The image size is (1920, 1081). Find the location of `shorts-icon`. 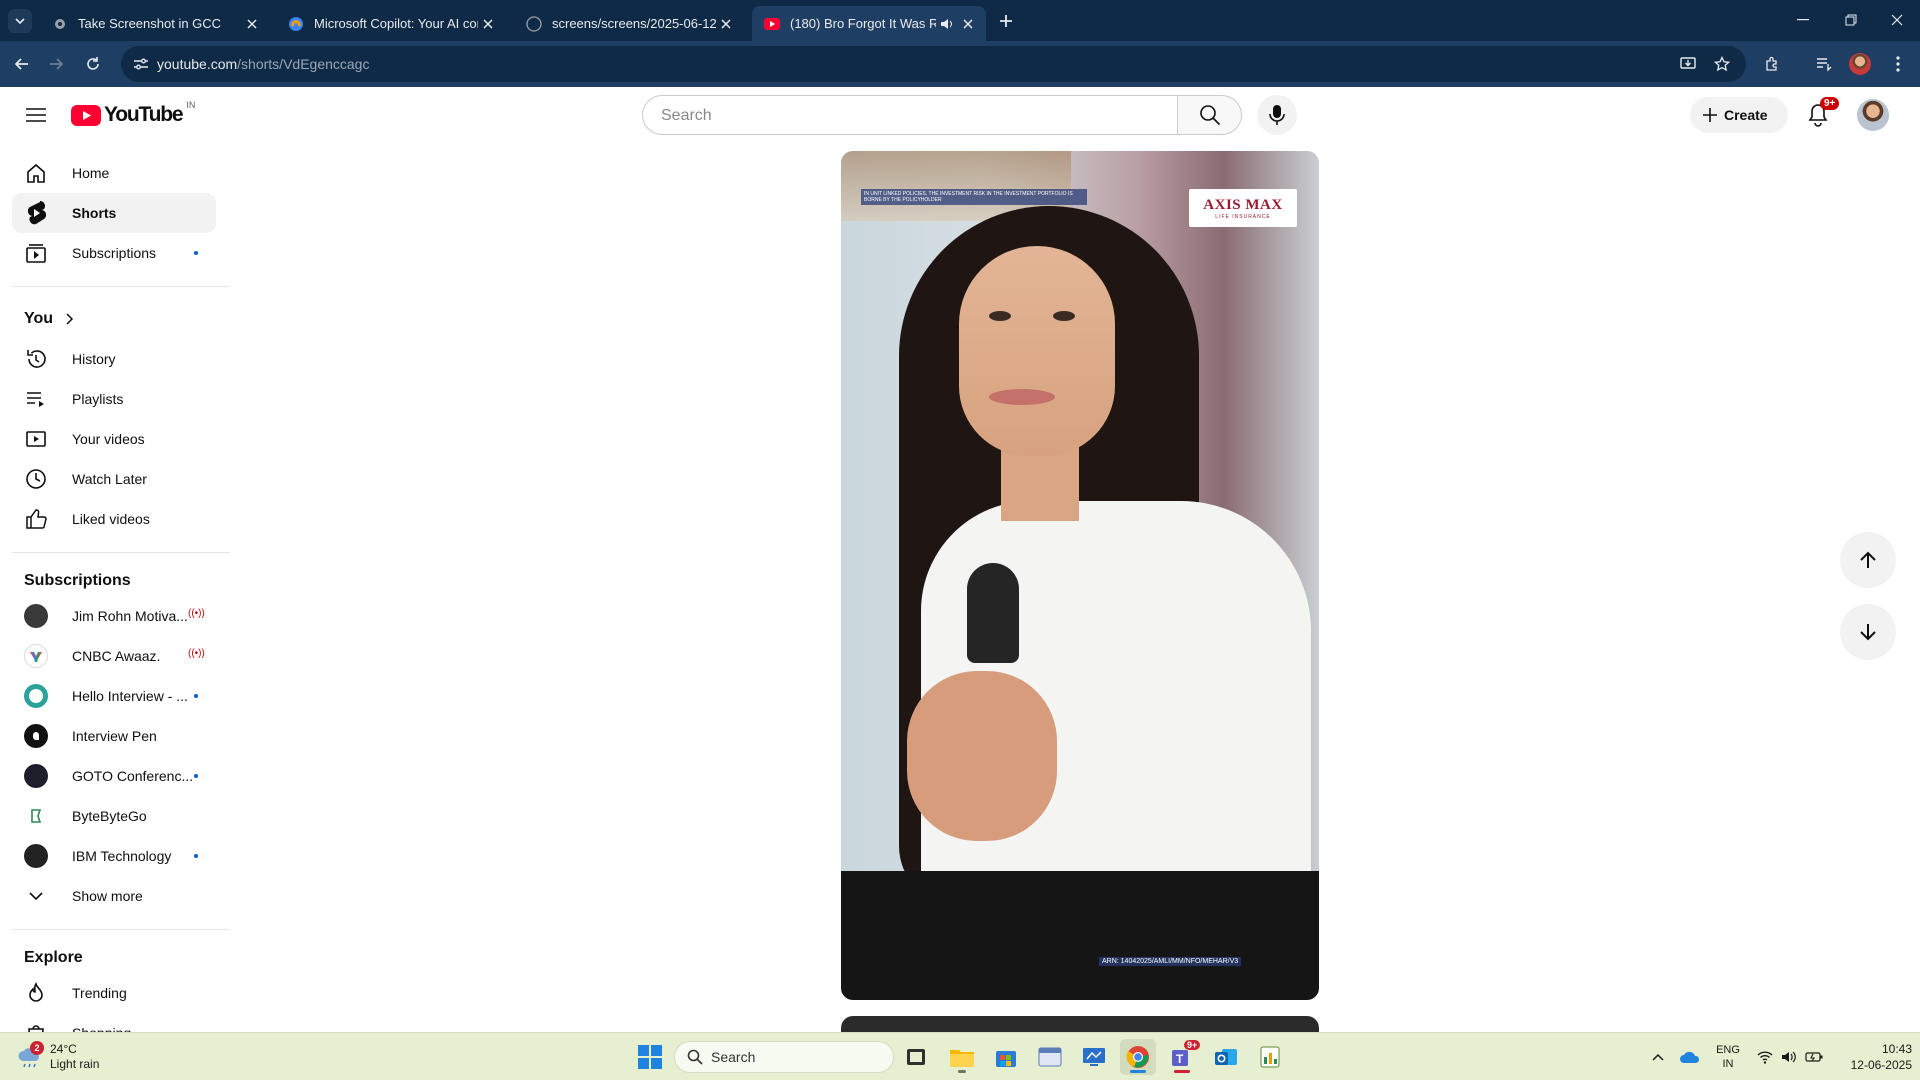

shorts-icon is located at coordinates (36, 213).